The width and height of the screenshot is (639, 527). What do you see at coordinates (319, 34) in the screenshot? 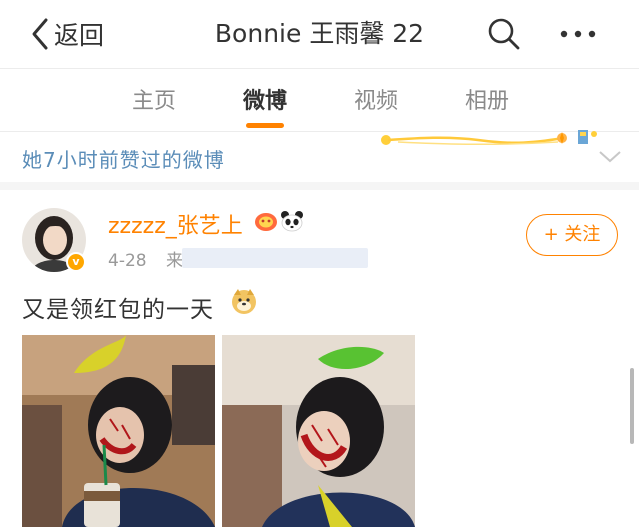
I see `top-bar: 返回 Bonnie 王雨馨 22` at bounding box center [319, 34].